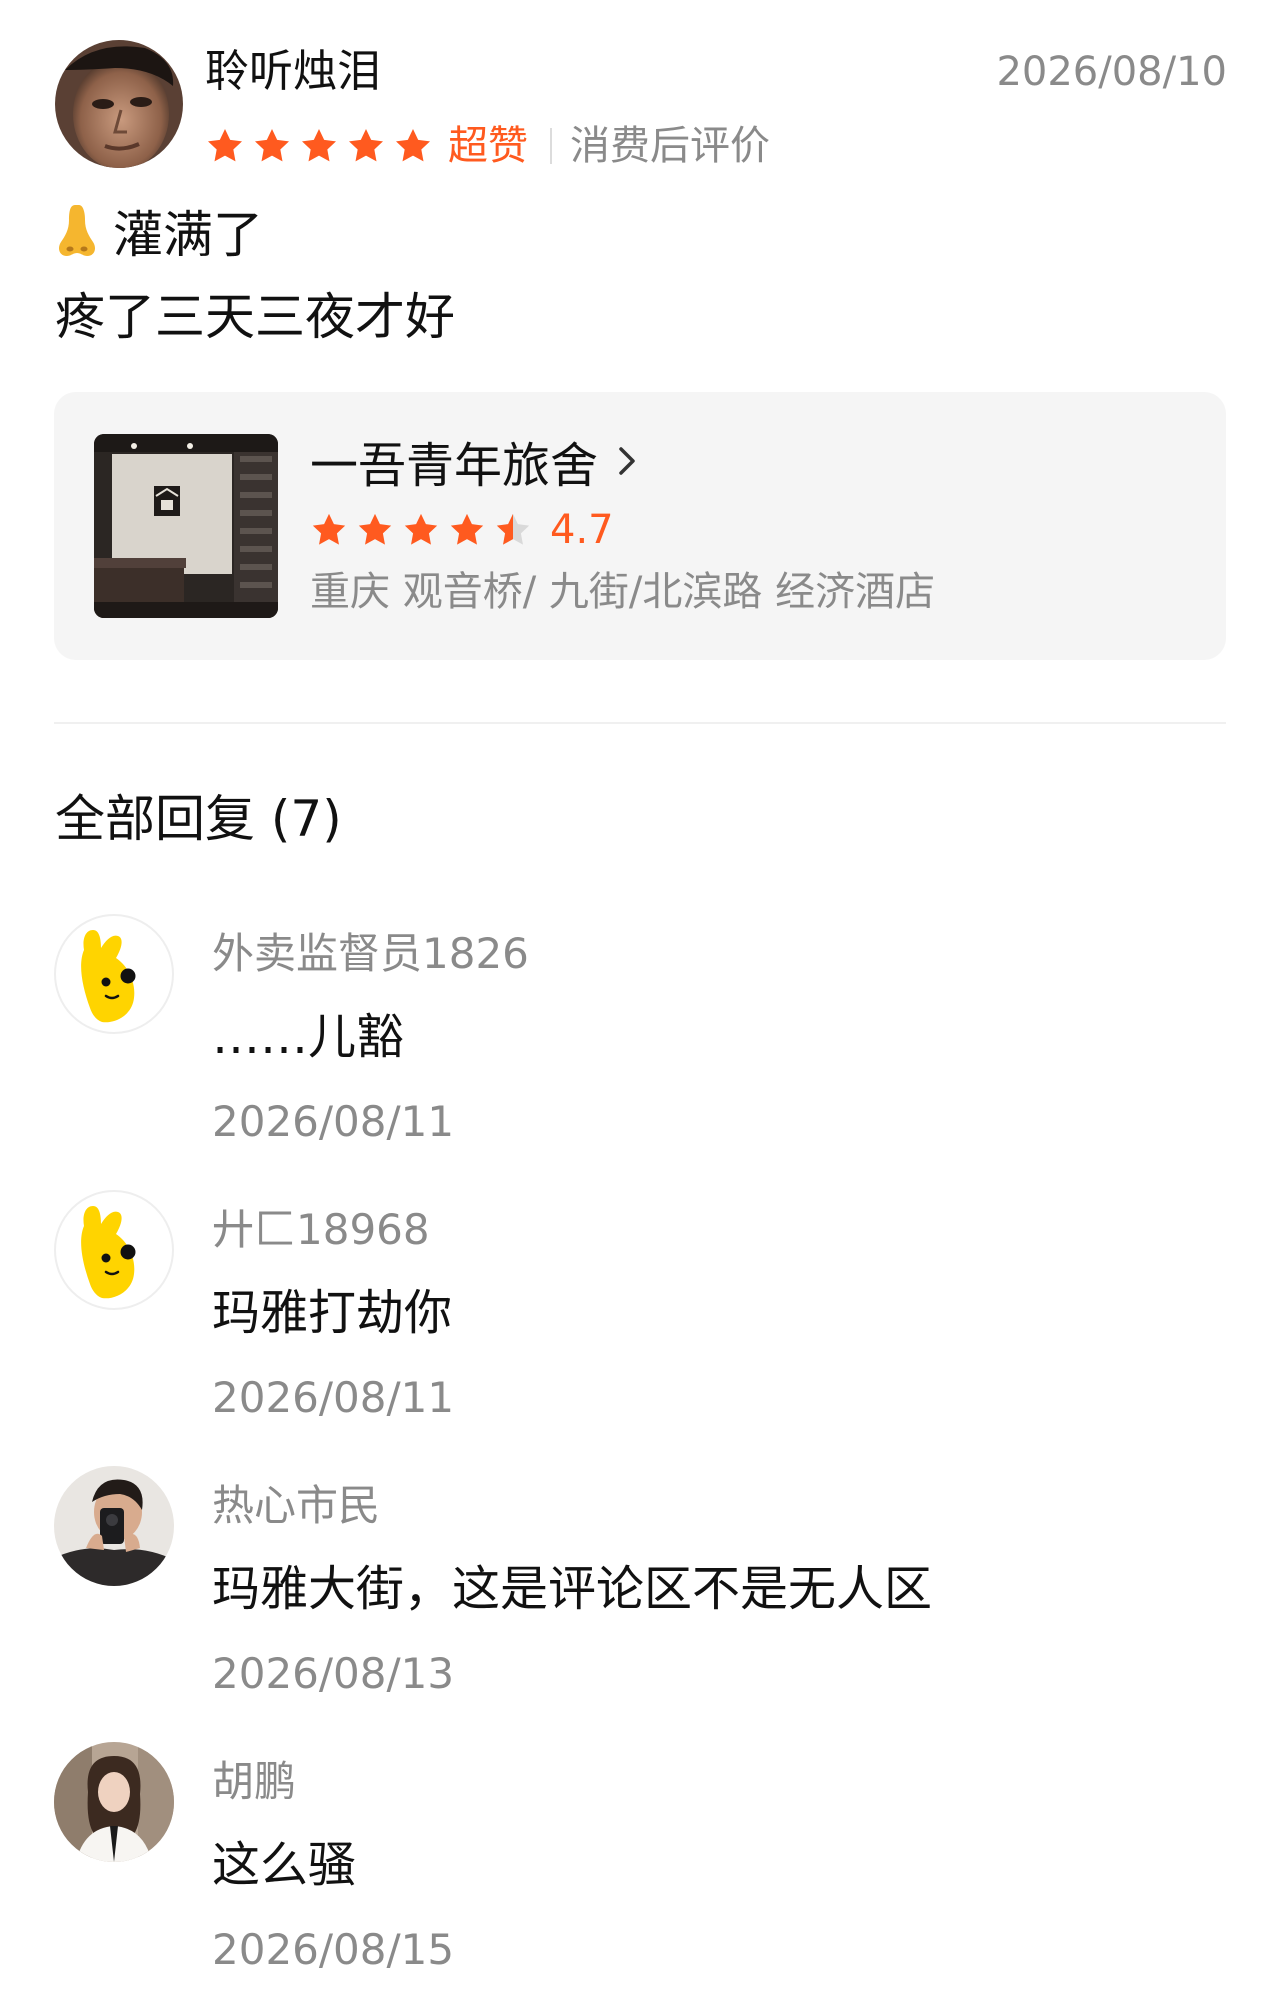 The width and height of the screenshot is (1280, 2010). Describe the element at coordinates (188, 235) in the screenshot. I see `review-text-main: 灌满了` at that location.